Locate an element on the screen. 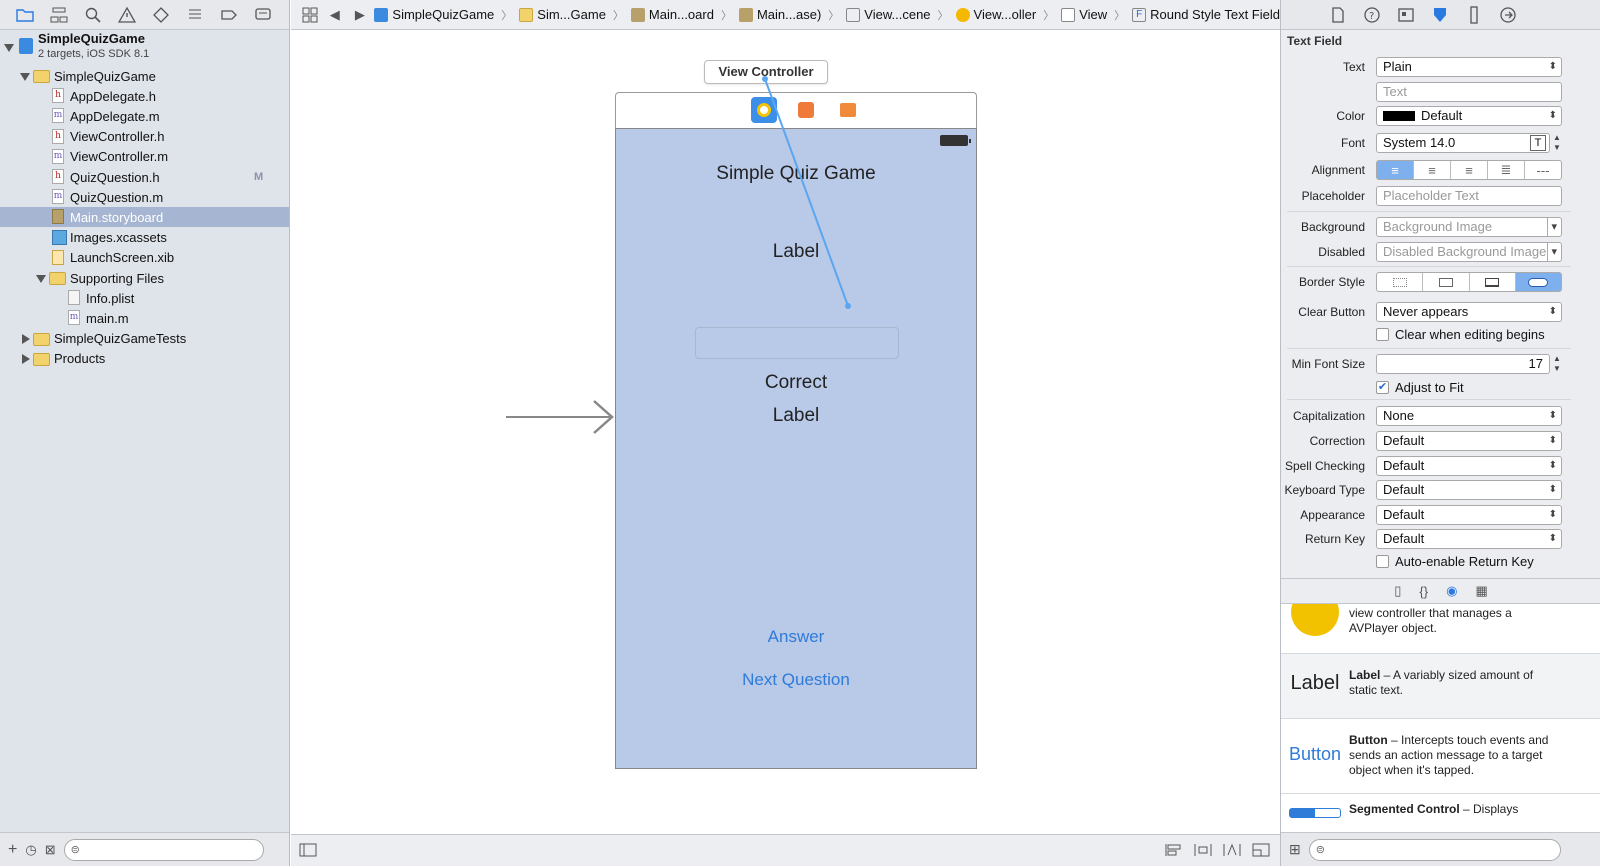 This screenshot has height=866, width=1600. tree-item: Products is located at coordinates (144, 359).